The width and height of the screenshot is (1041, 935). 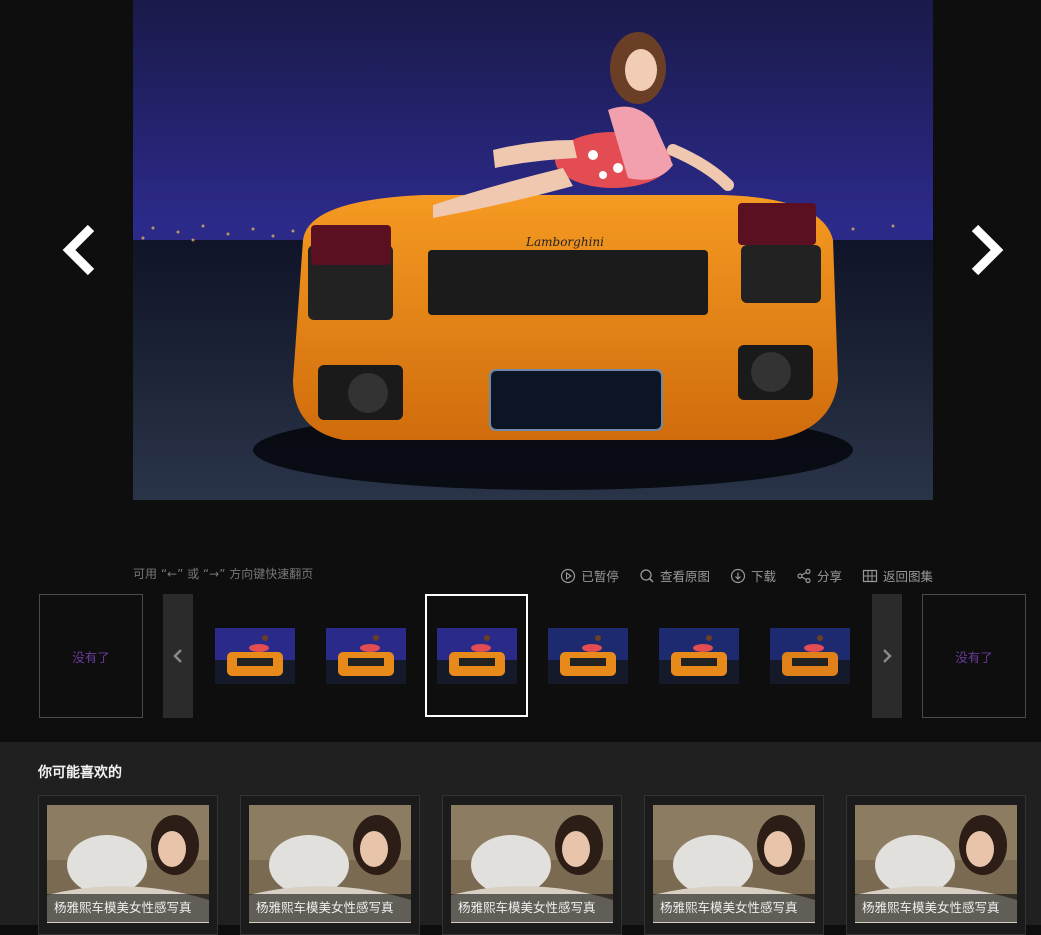 What do you see at coordinates (568, 575) in the screenshot?
I see `play-circle-icon` at bounding box center [568, 575].